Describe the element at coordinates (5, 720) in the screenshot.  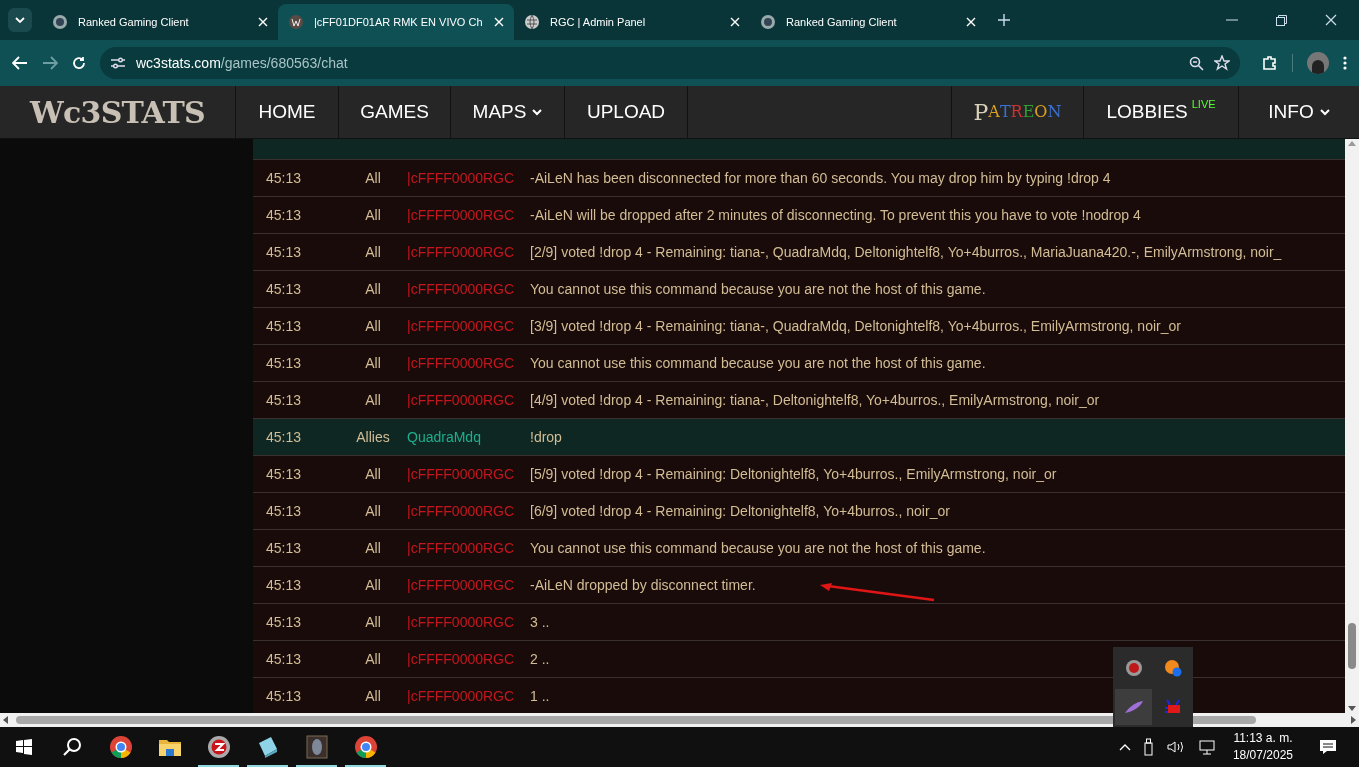
I see `scroll-left-icon` at that location.